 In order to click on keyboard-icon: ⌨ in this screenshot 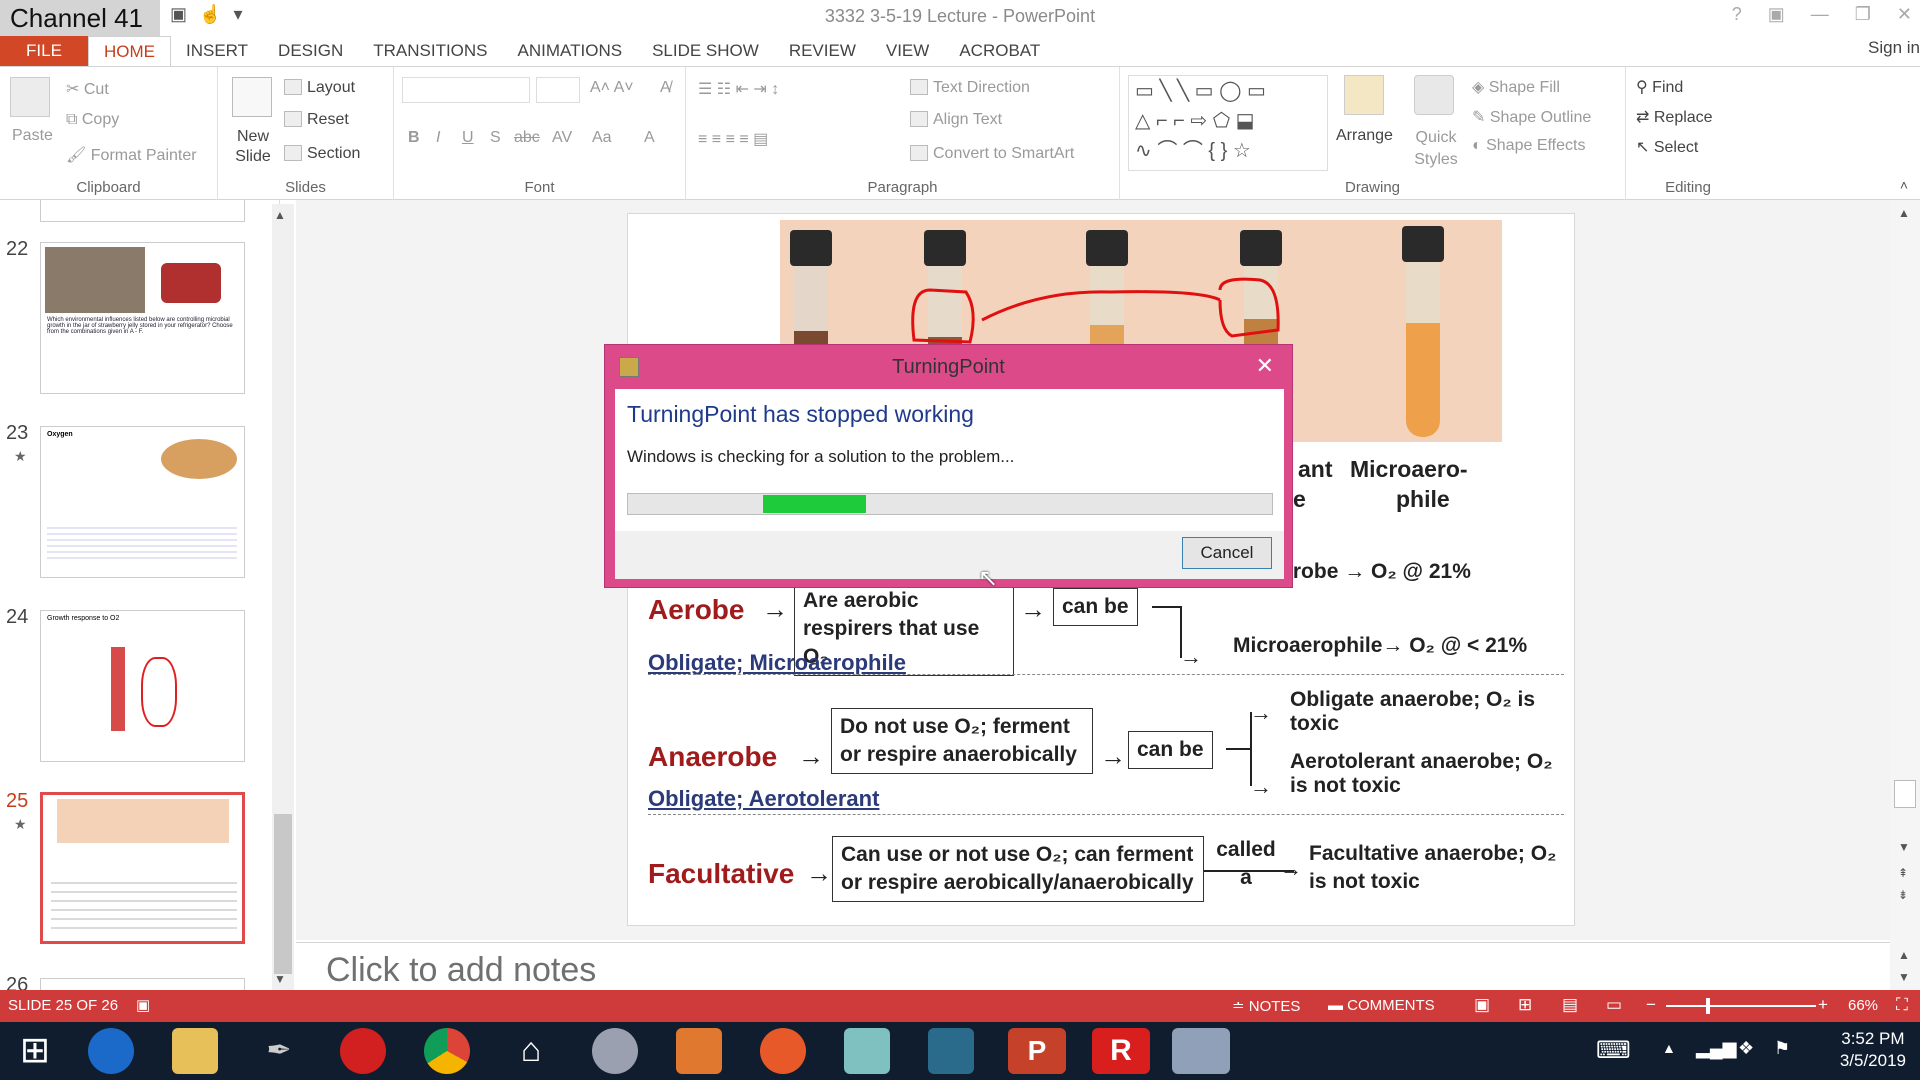, I will do `click(1613, 1050)`.